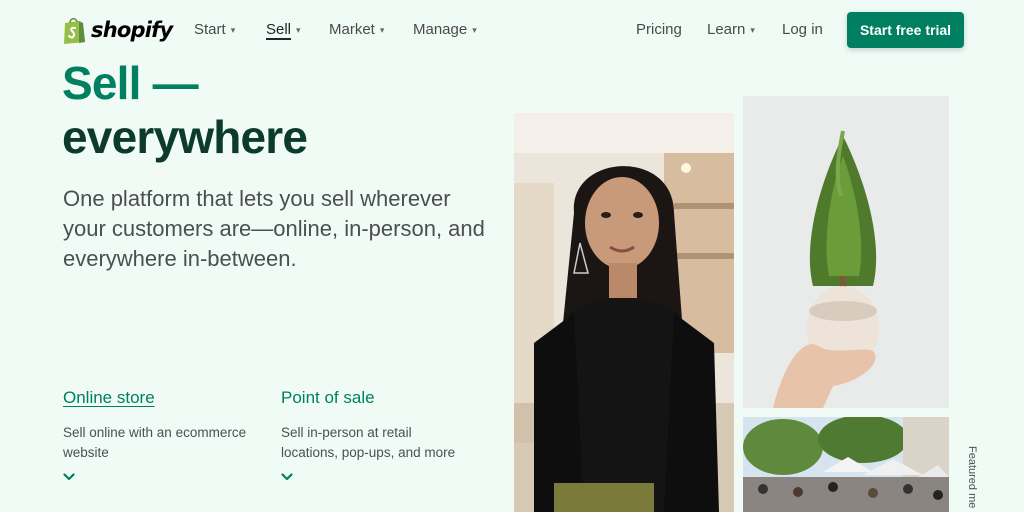  I want to click on headline-line-1: Sell —, so click(130, 83).